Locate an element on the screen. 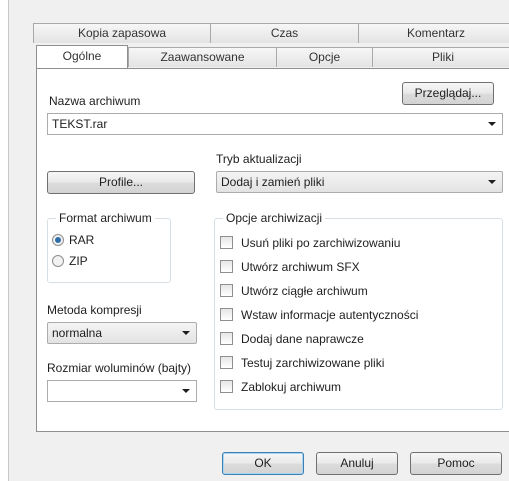 The image size is (509, 481). tab-files: Pliki is located at coordinates (440, 57).